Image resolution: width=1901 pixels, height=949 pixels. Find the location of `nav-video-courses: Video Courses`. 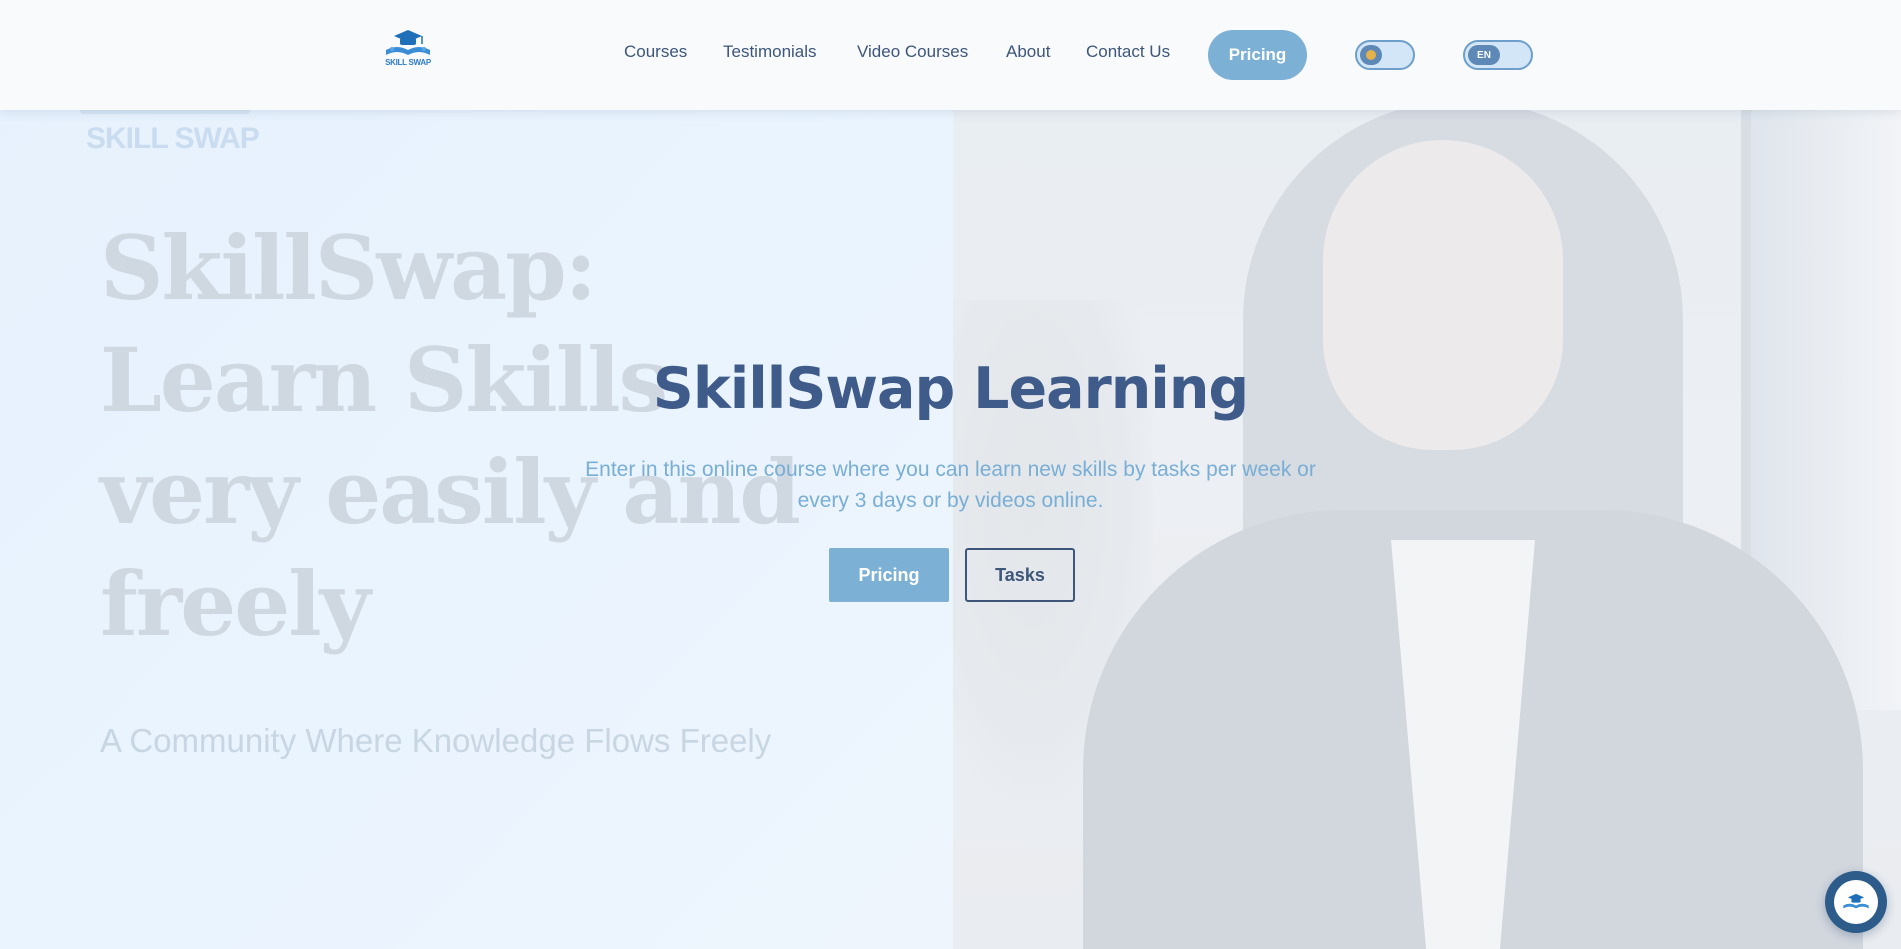

nav-video-courses: Video Courses is located at coordinates (912, 52).